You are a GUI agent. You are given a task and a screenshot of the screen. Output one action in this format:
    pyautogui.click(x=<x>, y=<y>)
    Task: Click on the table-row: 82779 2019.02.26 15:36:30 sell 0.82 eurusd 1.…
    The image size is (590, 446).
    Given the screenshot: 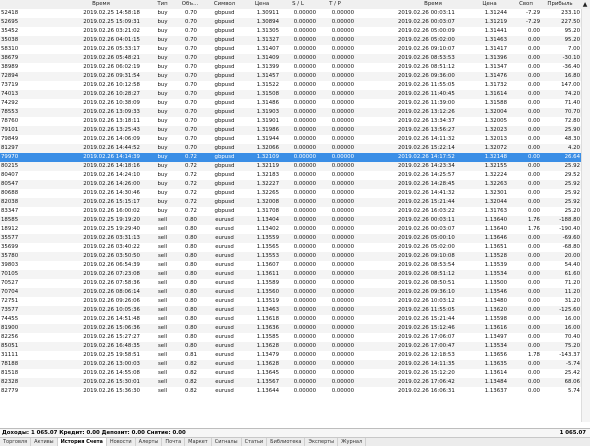 What is the action you would take?
    pyautogui.click(x=295, y=391)
    